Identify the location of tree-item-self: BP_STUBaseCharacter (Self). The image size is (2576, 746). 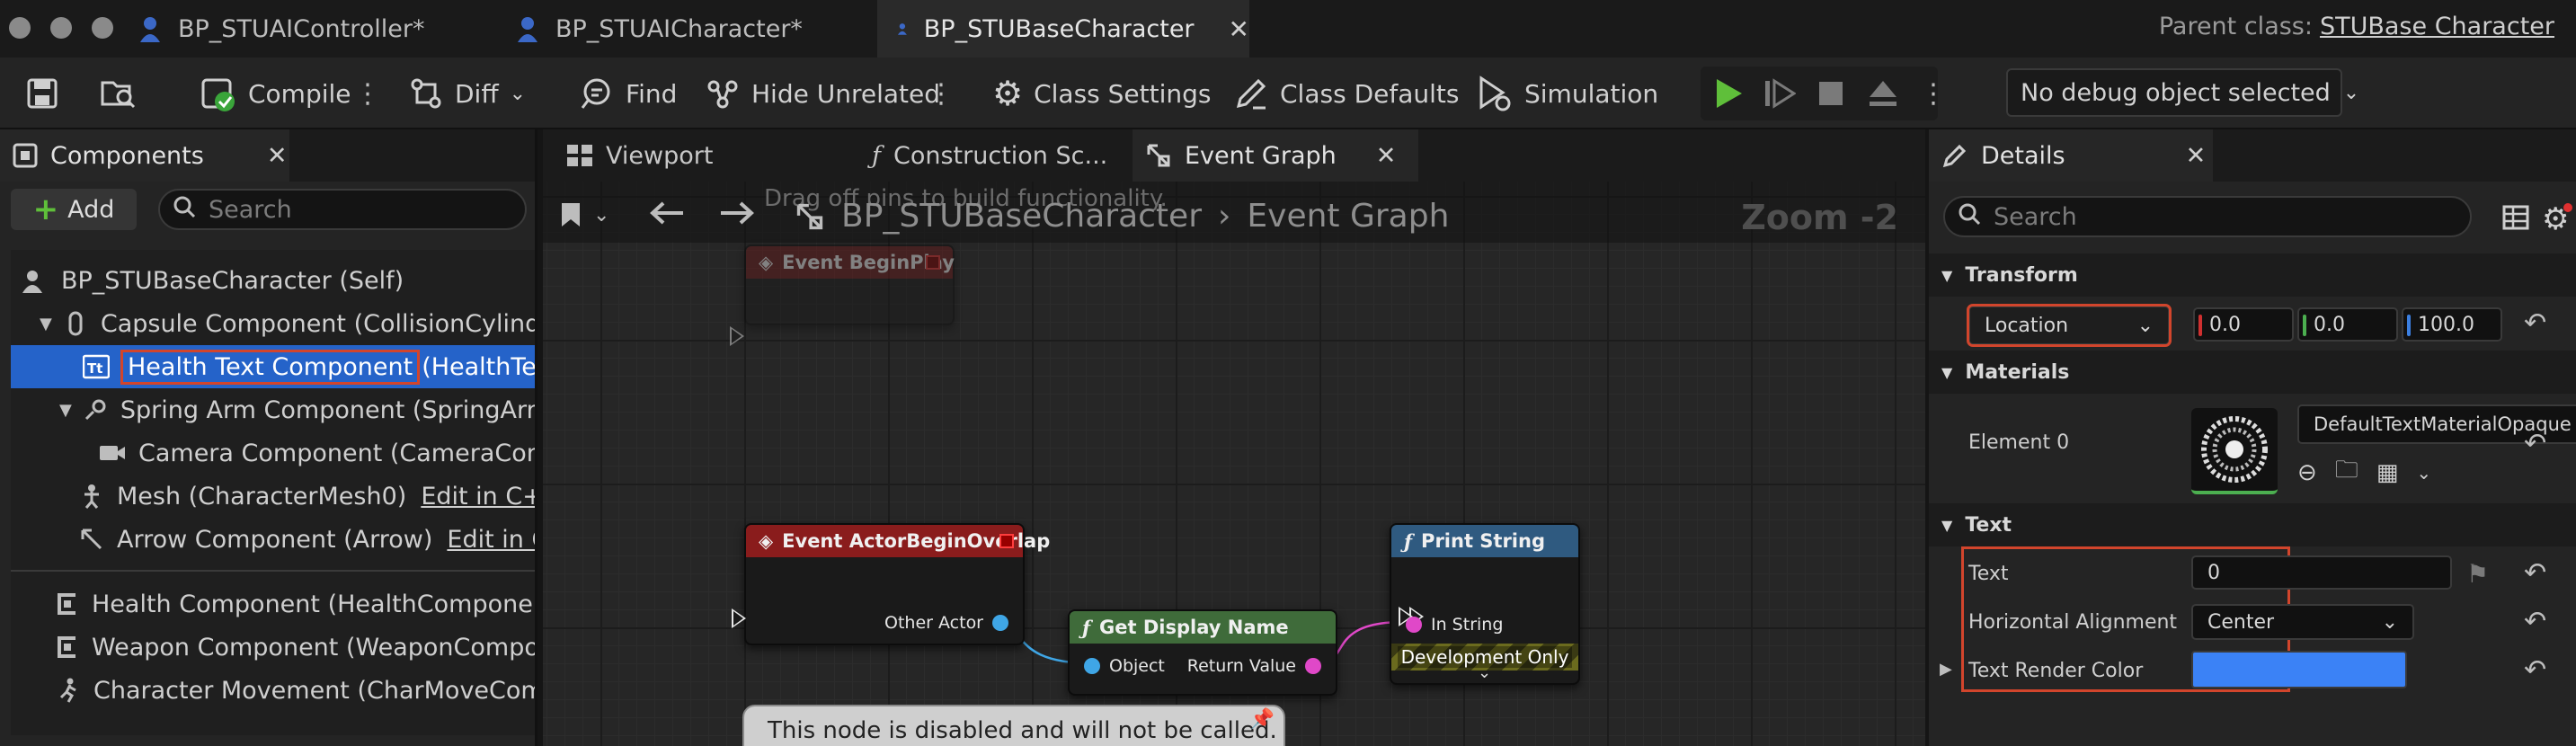
(273, 280).